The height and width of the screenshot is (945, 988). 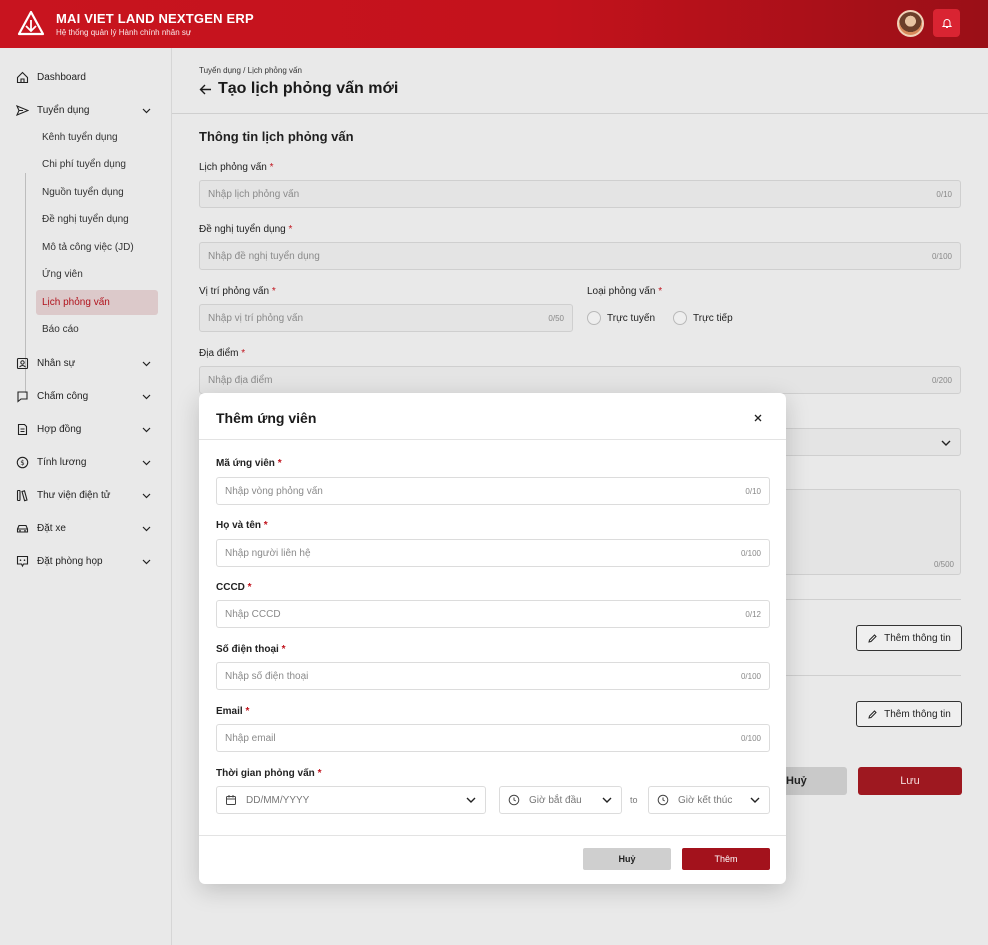 I want to click on add-info-button-2: Thêm thông tin, so click(x=909, y=714).